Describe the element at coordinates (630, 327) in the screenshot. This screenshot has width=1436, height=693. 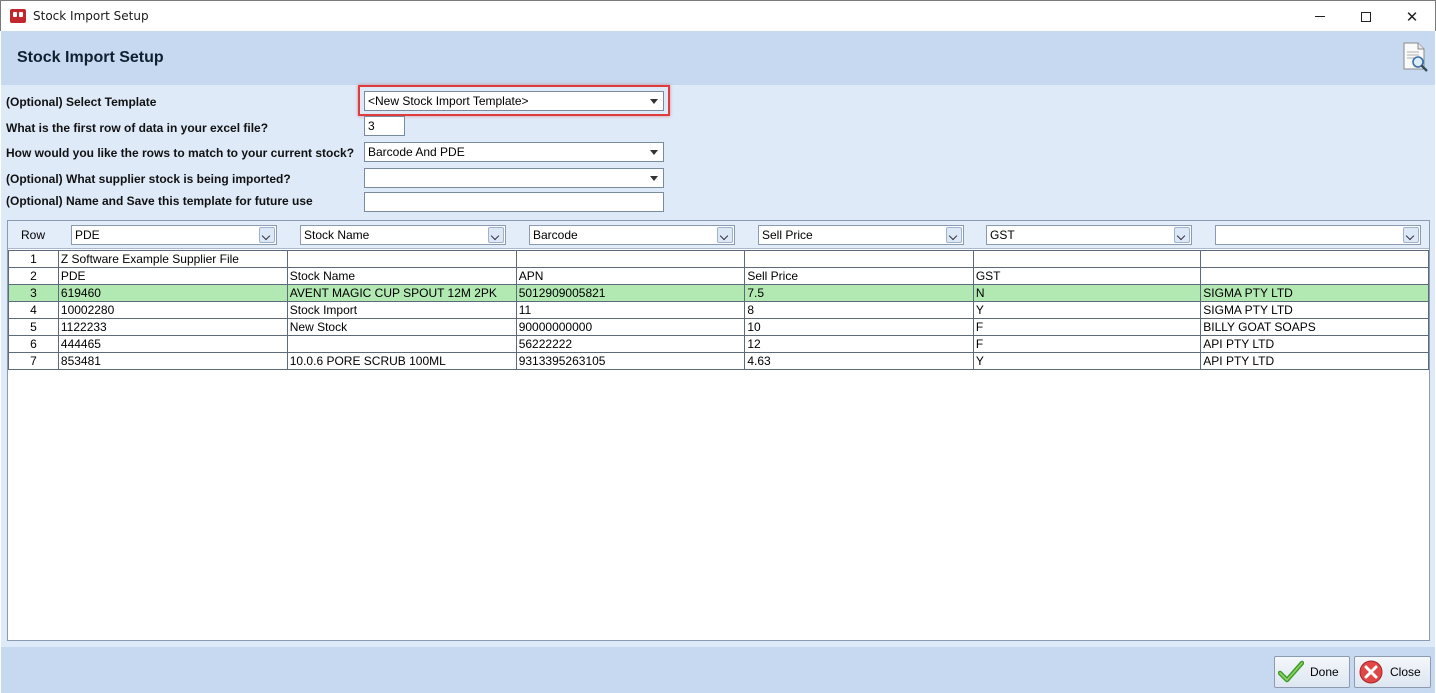
I see `table-cell: 90000000000` at that location.